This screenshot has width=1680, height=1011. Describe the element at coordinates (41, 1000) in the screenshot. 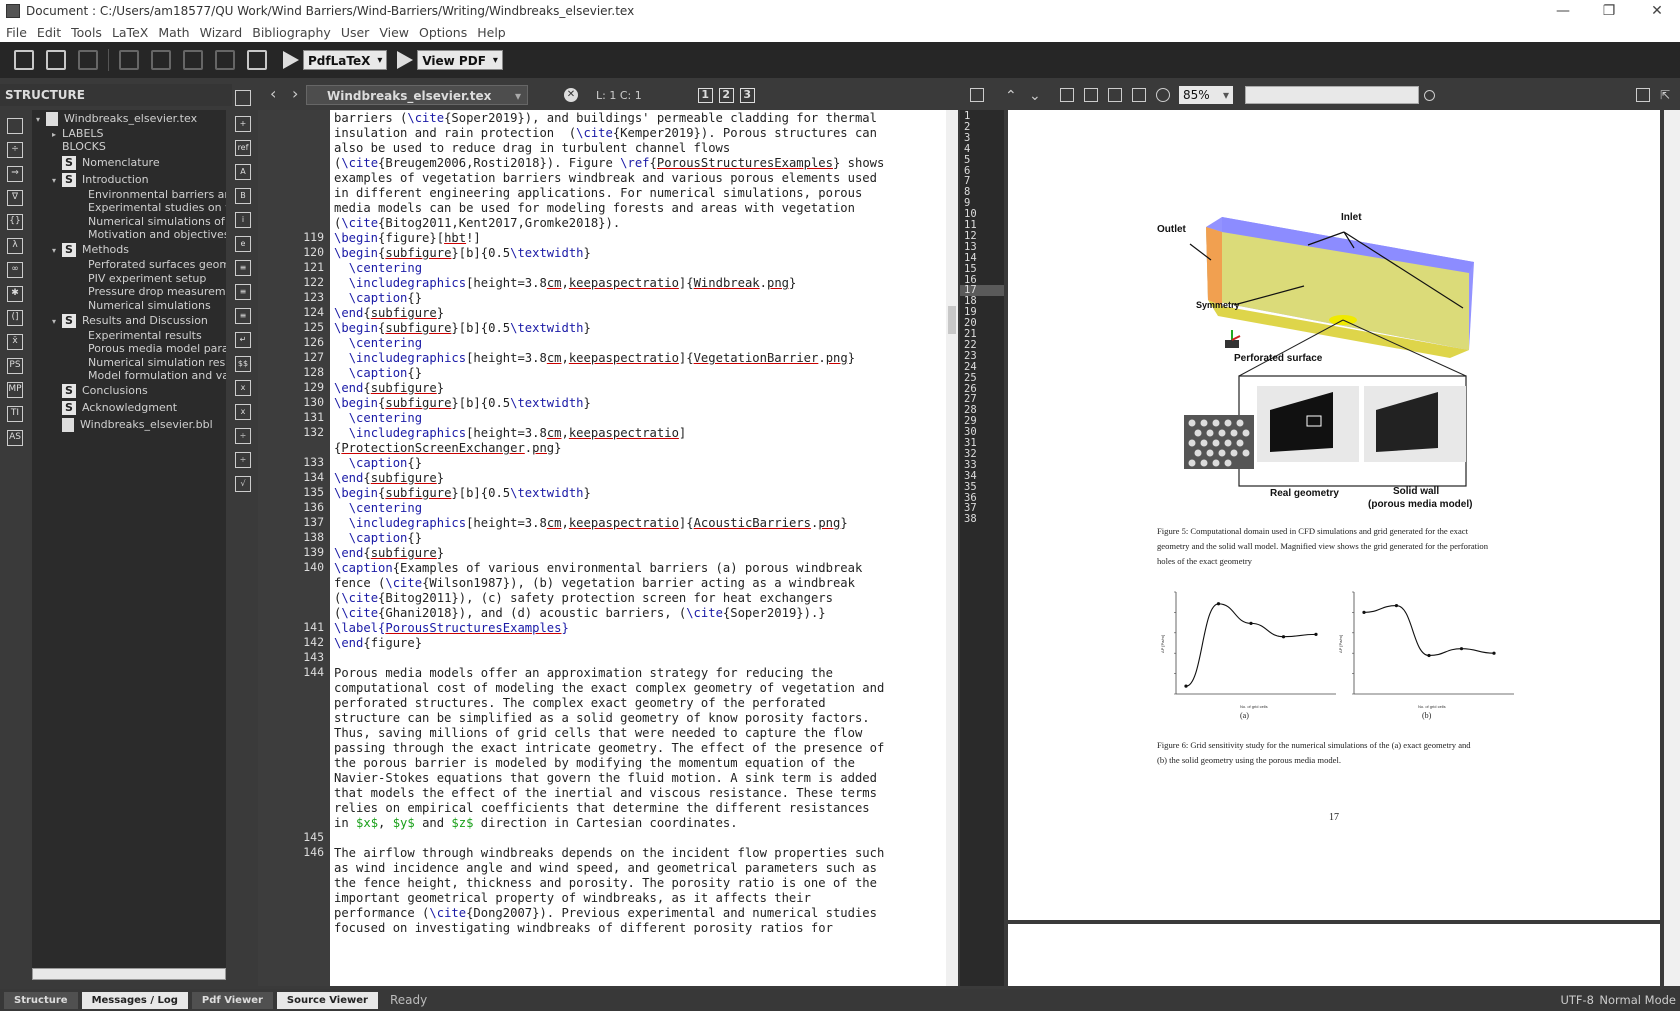

I see `structure-tab: Structure` at that location.